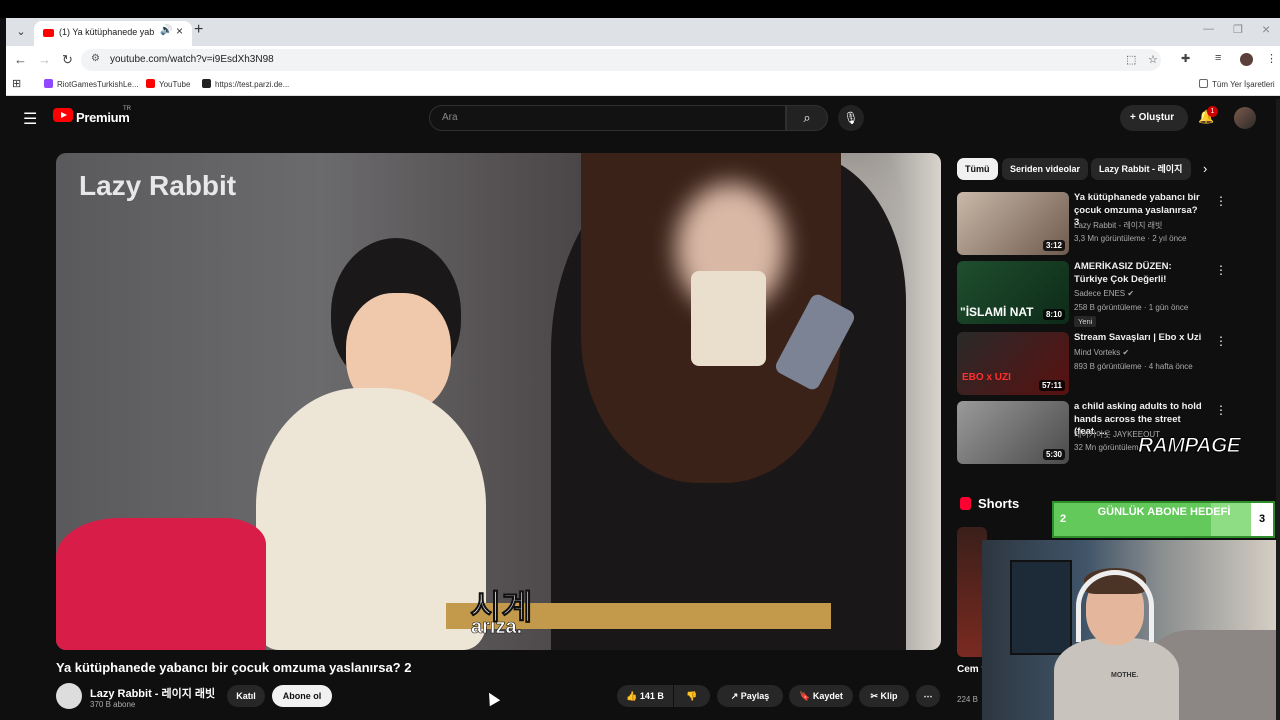 This screenshot has width=1280, height=720. Describe the element at coordinates (1238, 29) in the screenshot. I see `maximize-button: ❐` at that location.